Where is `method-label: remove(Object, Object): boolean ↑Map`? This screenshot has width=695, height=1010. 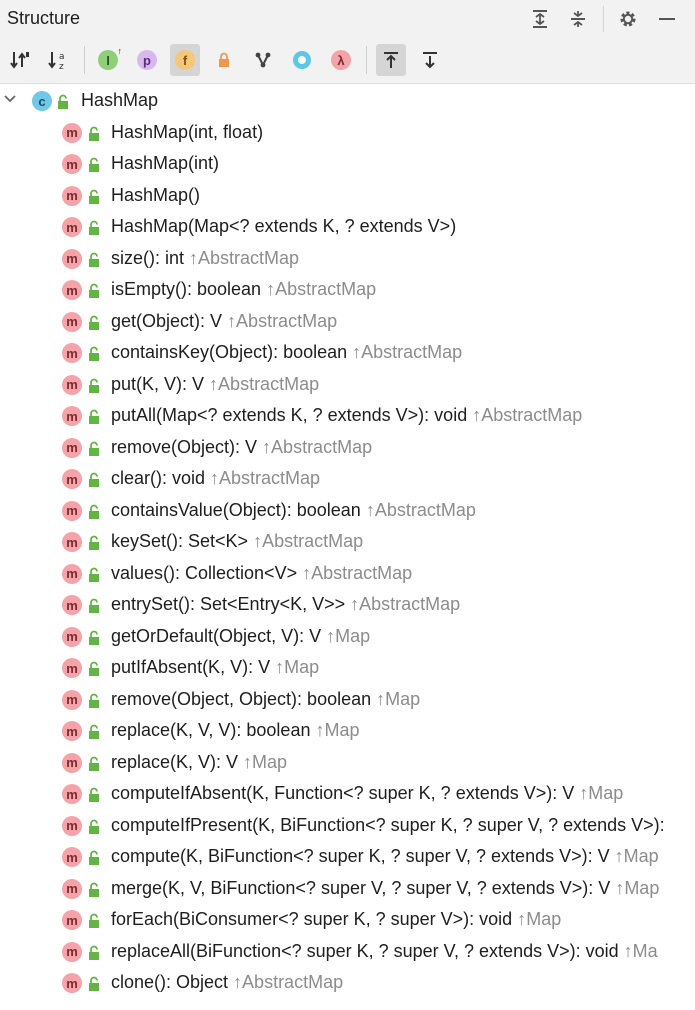 method-label: remove(Object, Object): boolean ↑Map is located at coordinates (265, 699).